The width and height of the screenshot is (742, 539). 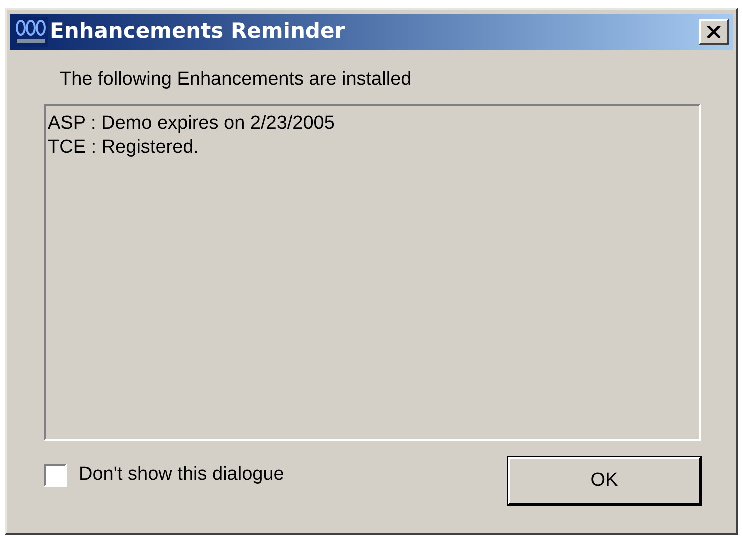 I want to click on app-icon, so click(x=31, y=32).